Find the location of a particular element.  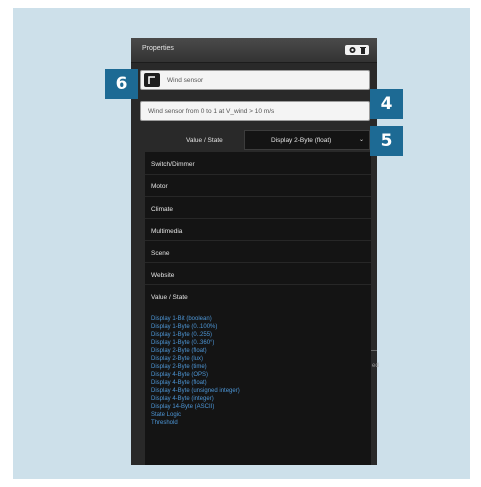

option-2byte-lux: Display 2-Byte (lux) is located at coordinates (177, 360).